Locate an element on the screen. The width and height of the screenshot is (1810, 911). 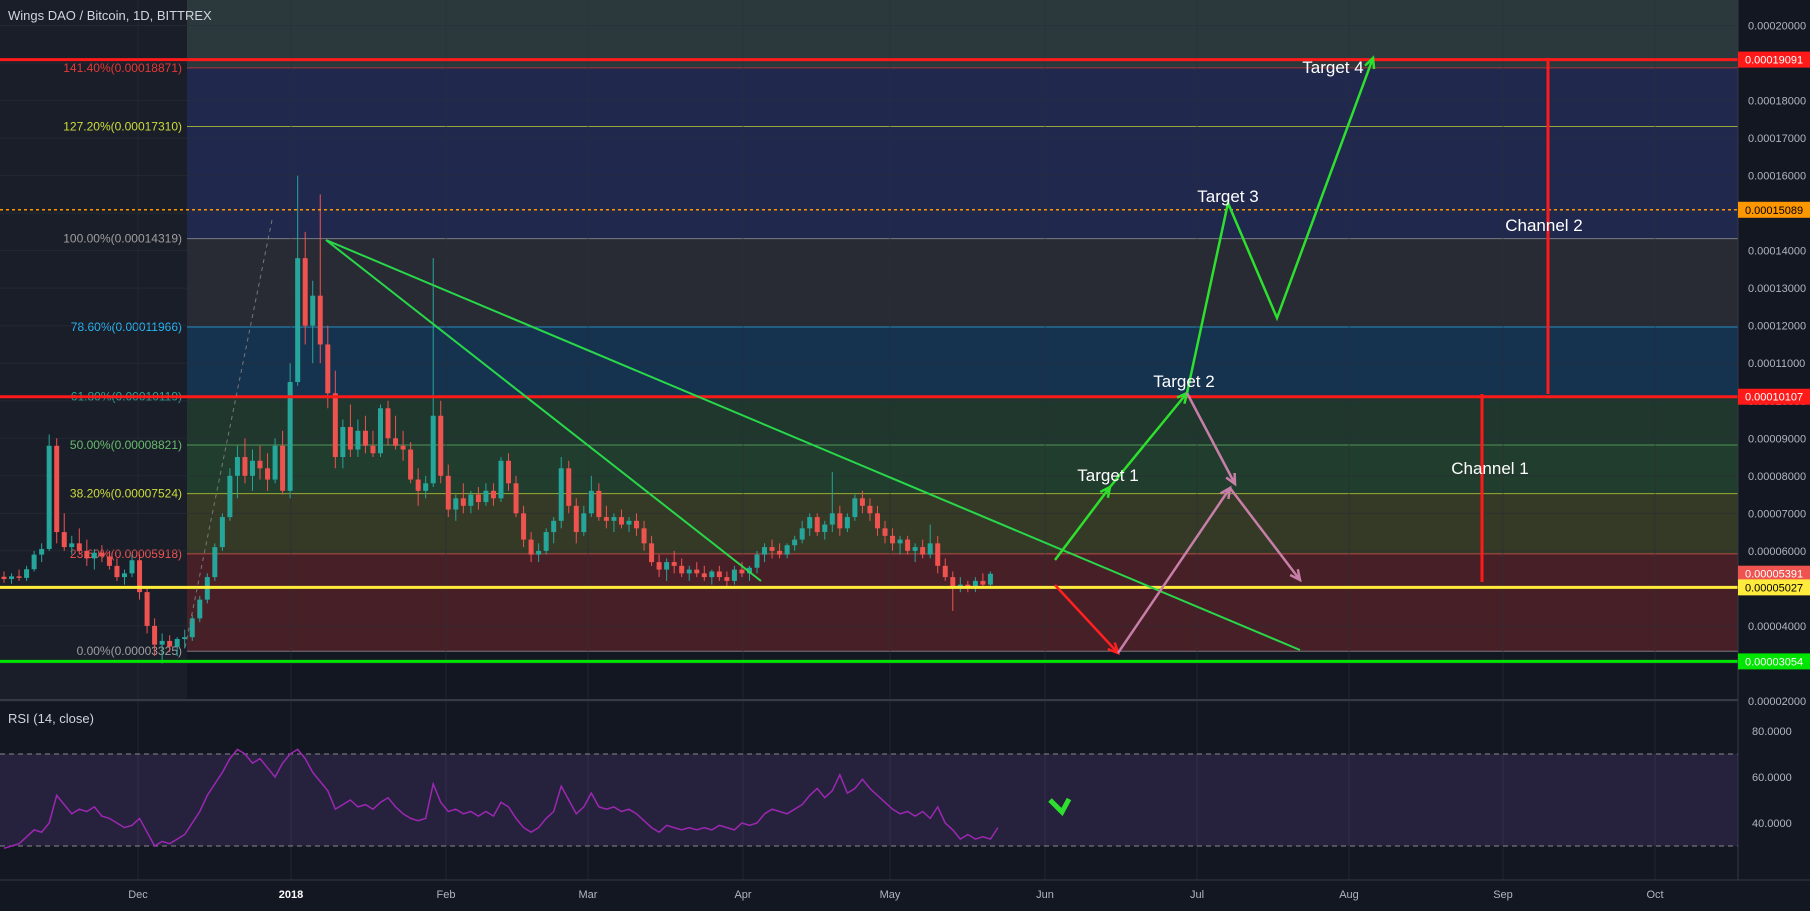
time-axis-tick: Mar is located at coordinates (588, 895).